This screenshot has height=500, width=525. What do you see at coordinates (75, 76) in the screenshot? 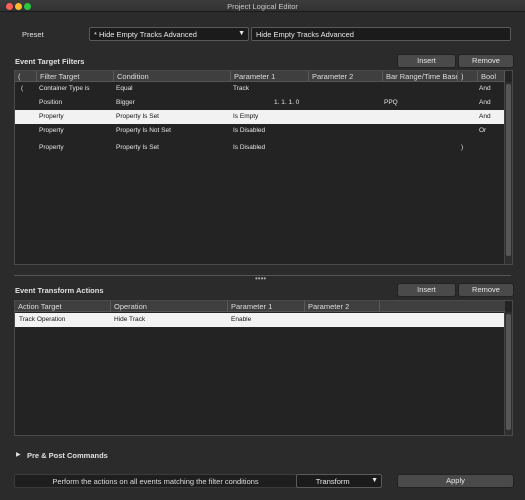
I see `col-filter-target: Filter Target` at bounding box center [75, 76].